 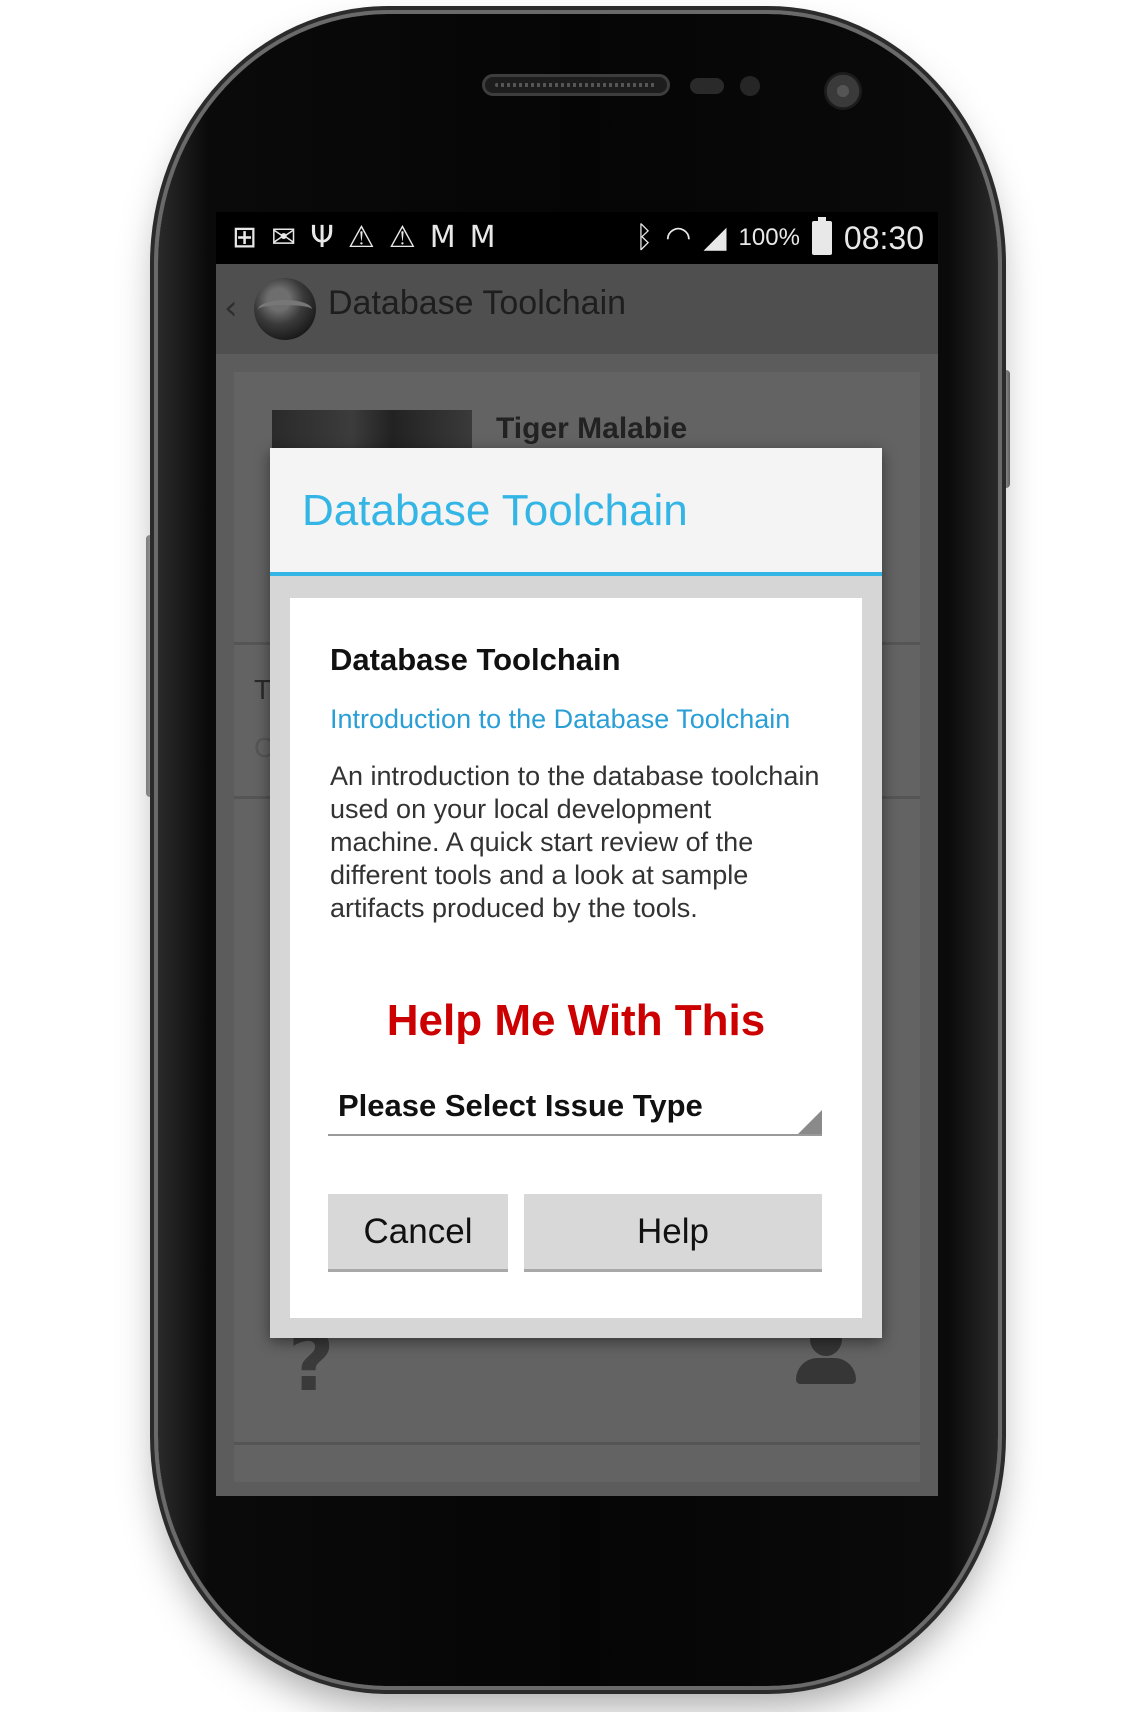 I want to click on dialog-title: Database Toolchain, so click(x=495, y=510).